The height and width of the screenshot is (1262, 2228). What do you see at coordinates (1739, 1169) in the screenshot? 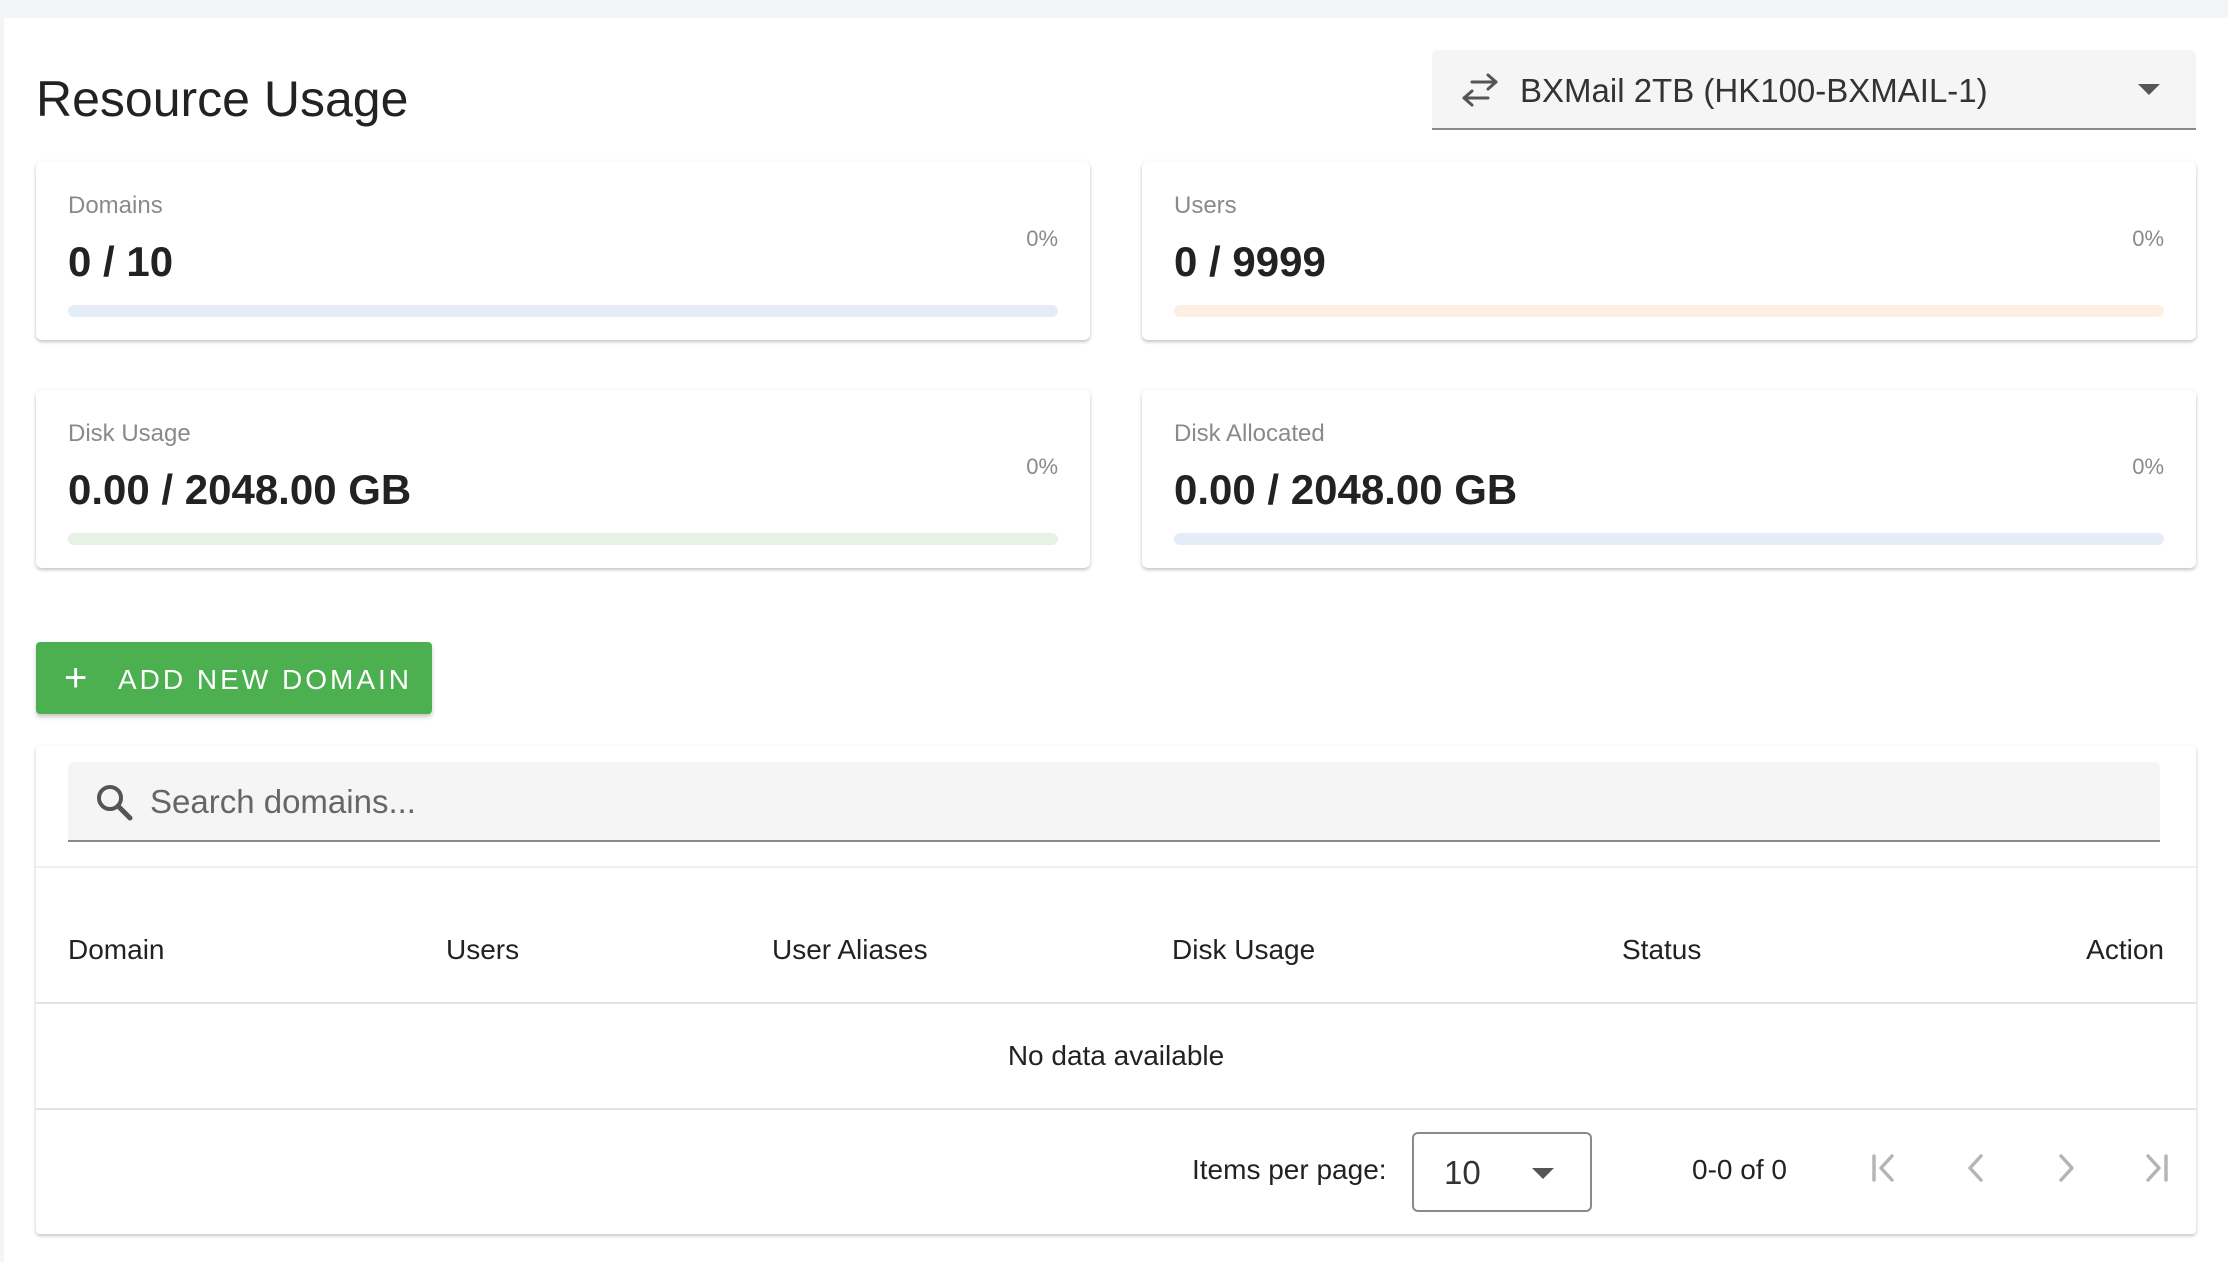
I see `pagination-range: 0-0 of 0` at bounding box center [1739, 1169].